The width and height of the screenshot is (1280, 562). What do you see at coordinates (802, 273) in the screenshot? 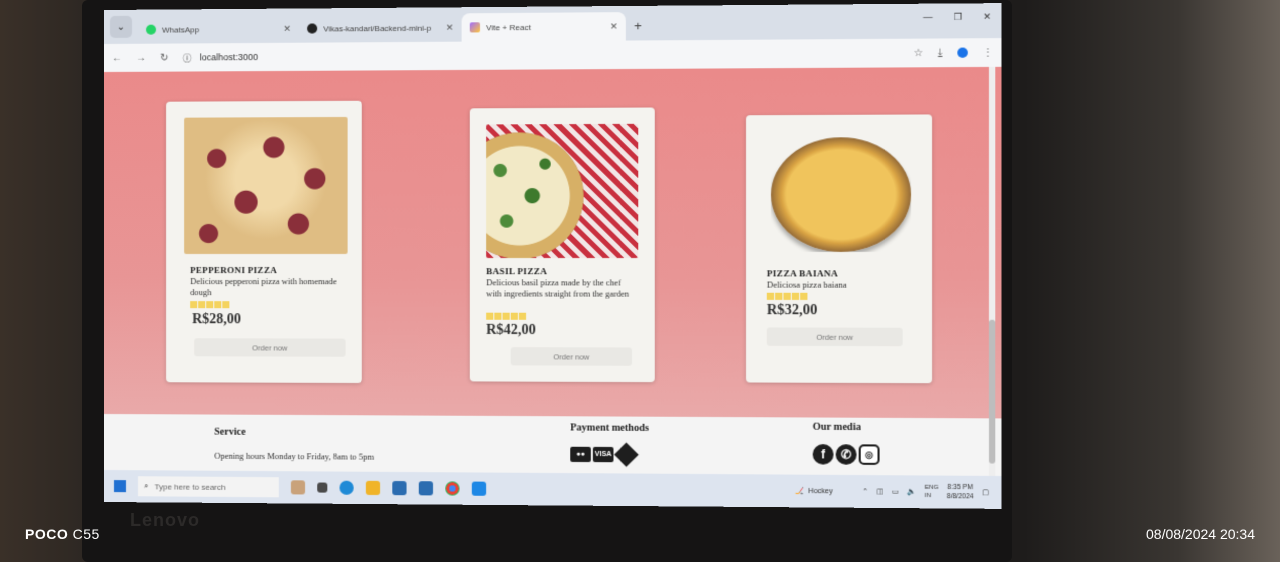
I see `product-title: PIZZA BAIANA` at bounding box center [802, 273].